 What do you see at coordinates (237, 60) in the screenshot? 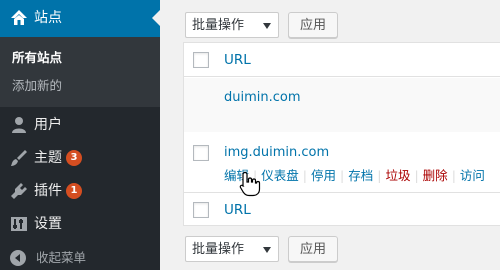
I see `url-column-header: URL` at bounding box center [237, 60].